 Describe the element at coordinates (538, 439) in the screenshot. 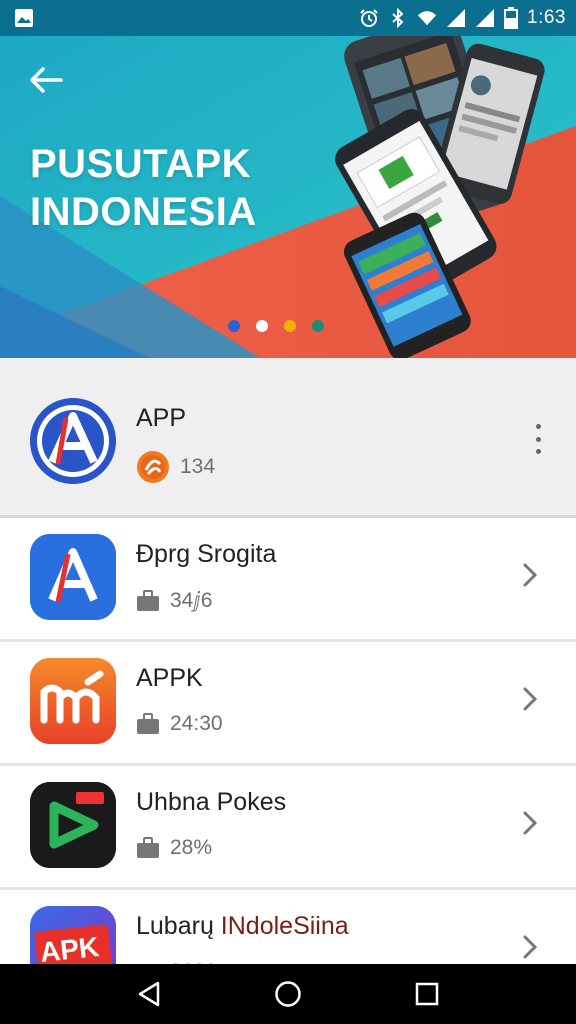

I see `more-button` at that location.